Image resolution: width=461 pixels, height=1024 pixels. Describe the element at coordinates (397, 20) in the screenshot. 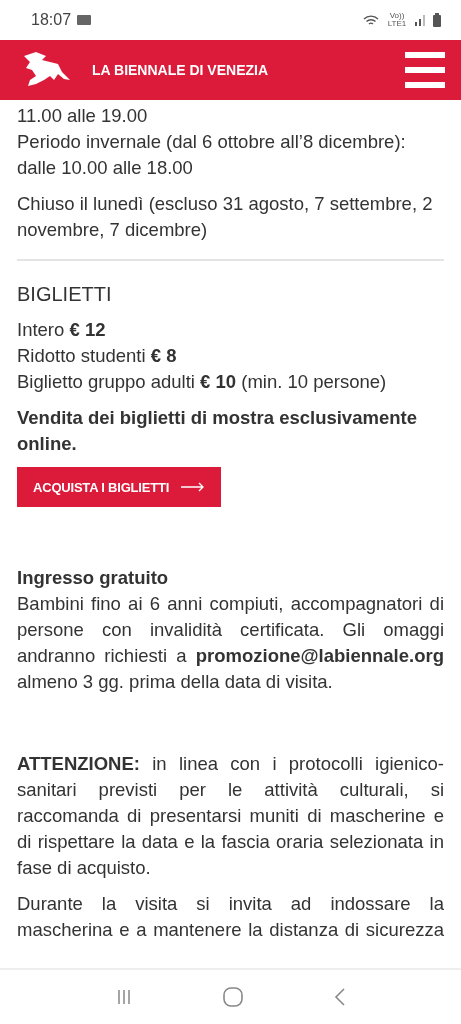

I see `network-label: Vo)) LTE1` at that location.